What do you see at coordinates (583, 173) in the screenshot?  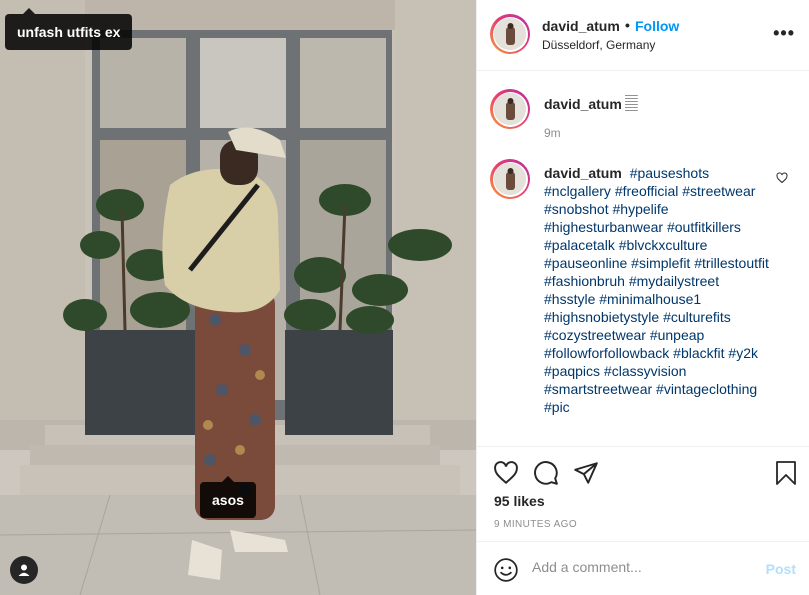 I see `caption-username: david_atum` at bounding box center [583, 173].